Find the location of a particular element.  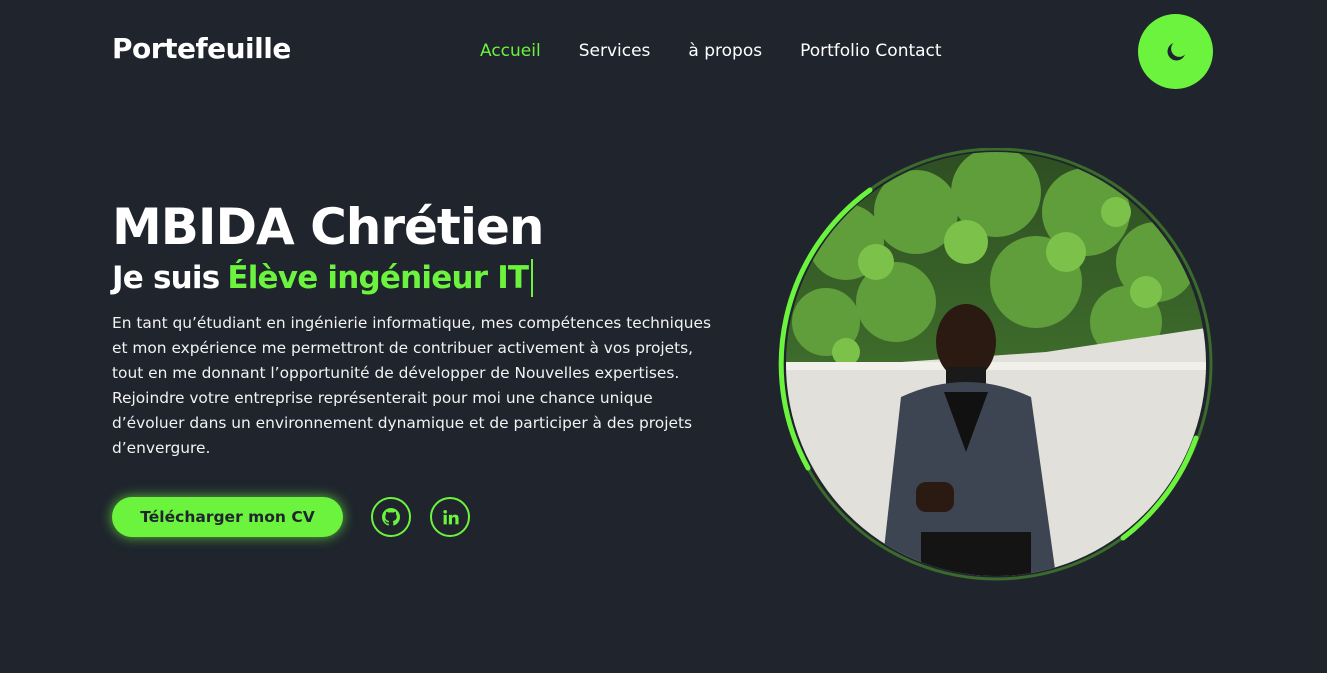

theme-toggle-button is located at coordinates (1175, 51).